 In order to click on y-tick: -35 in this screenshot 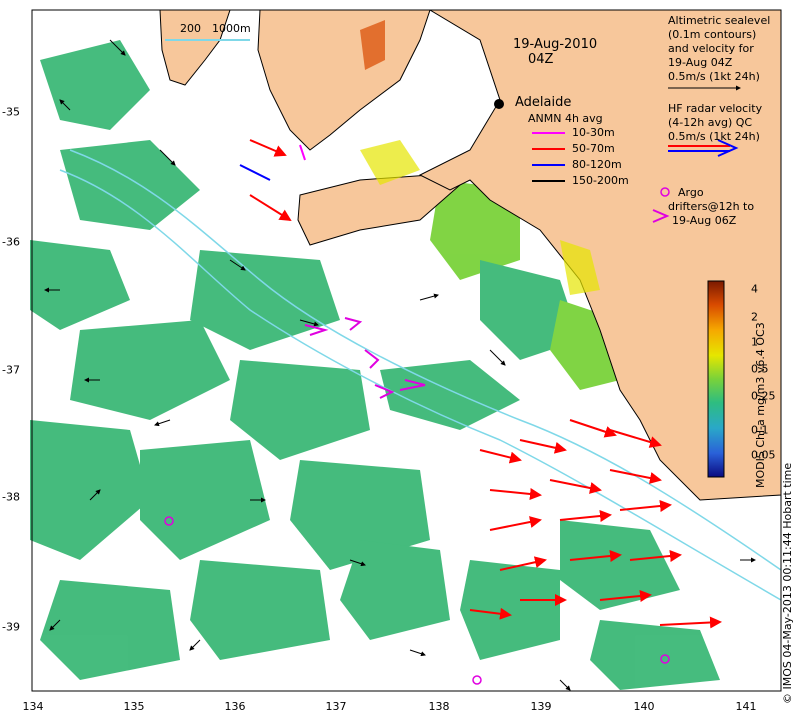, I will do `click(11, 112)`.